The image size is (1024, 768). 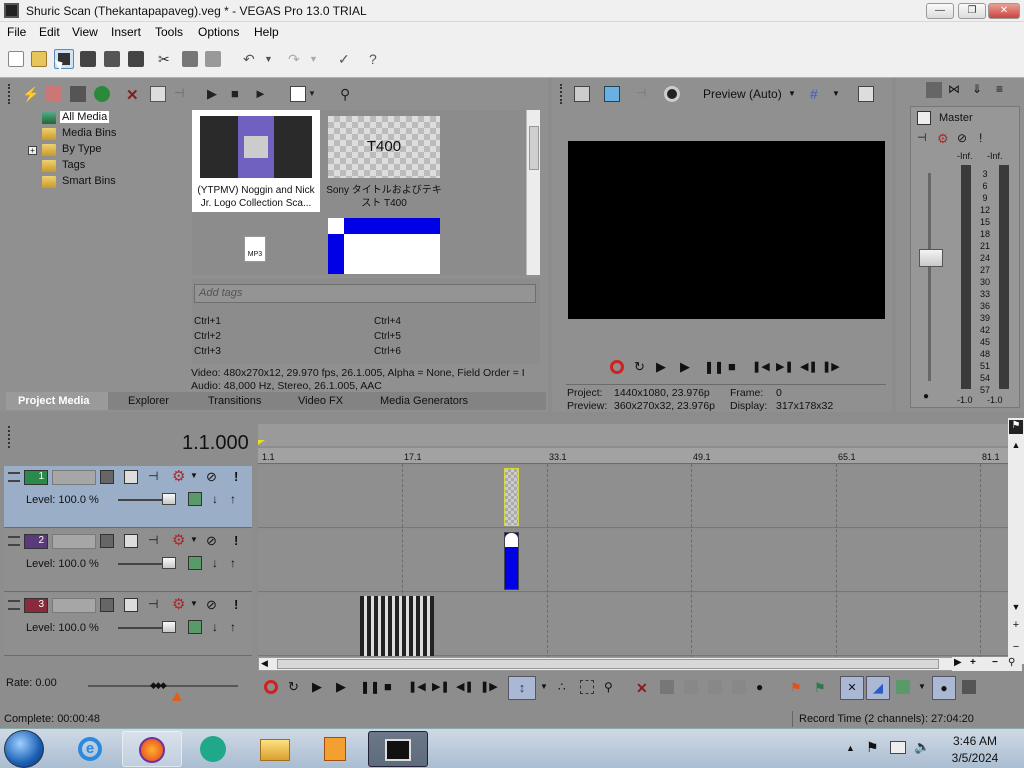 What do you see at coordinates (922, 686) in the screenshot?
I see `snapping-dropdown-icon: ▼` at bounding box center [922, 686].